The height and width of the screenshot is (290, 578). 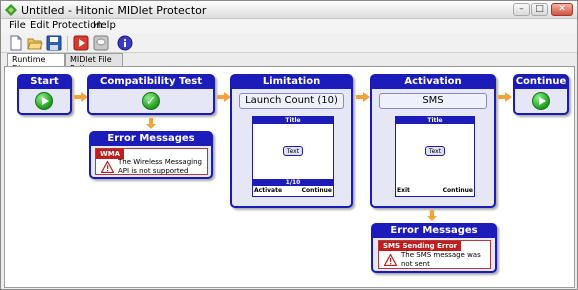 What do you see at coordinates (151, 123) in the screenshot?
I see `arrow-compat-to-error` at bounding box center [151, 123].